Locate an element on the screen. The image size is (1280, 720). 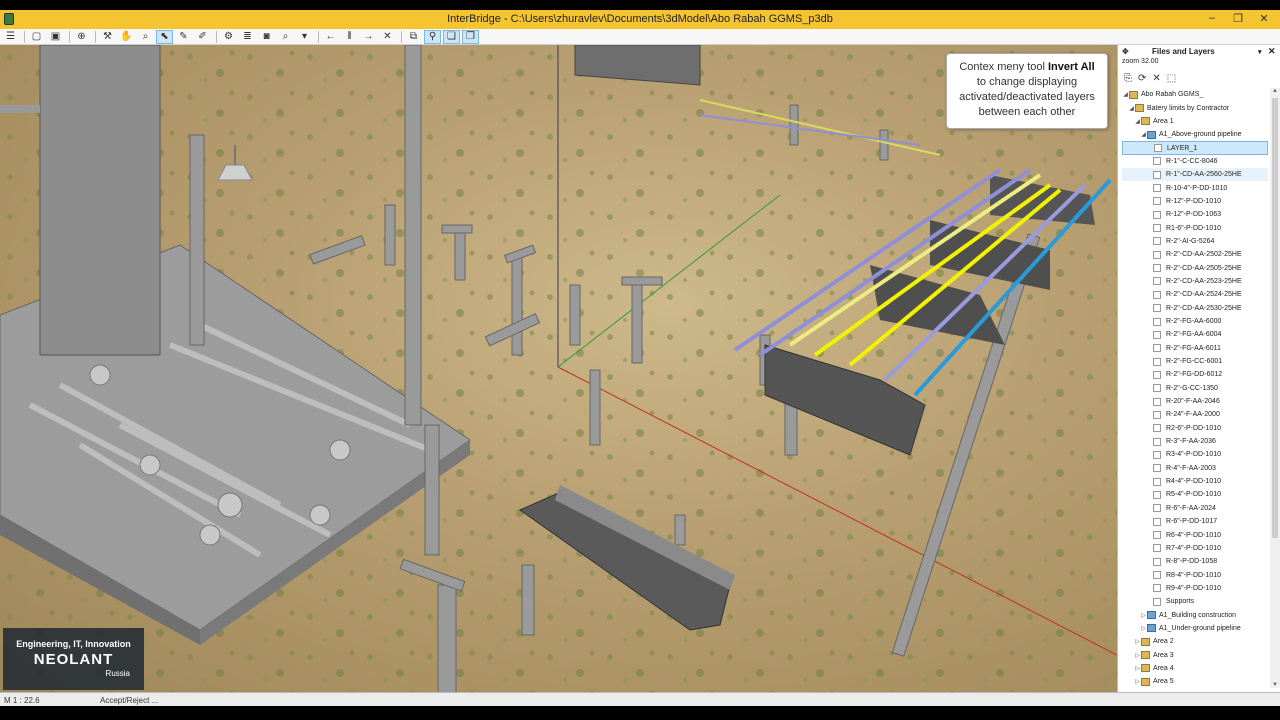
zoom-extent-icon: ⌕ is located at coordinates (285, 37).